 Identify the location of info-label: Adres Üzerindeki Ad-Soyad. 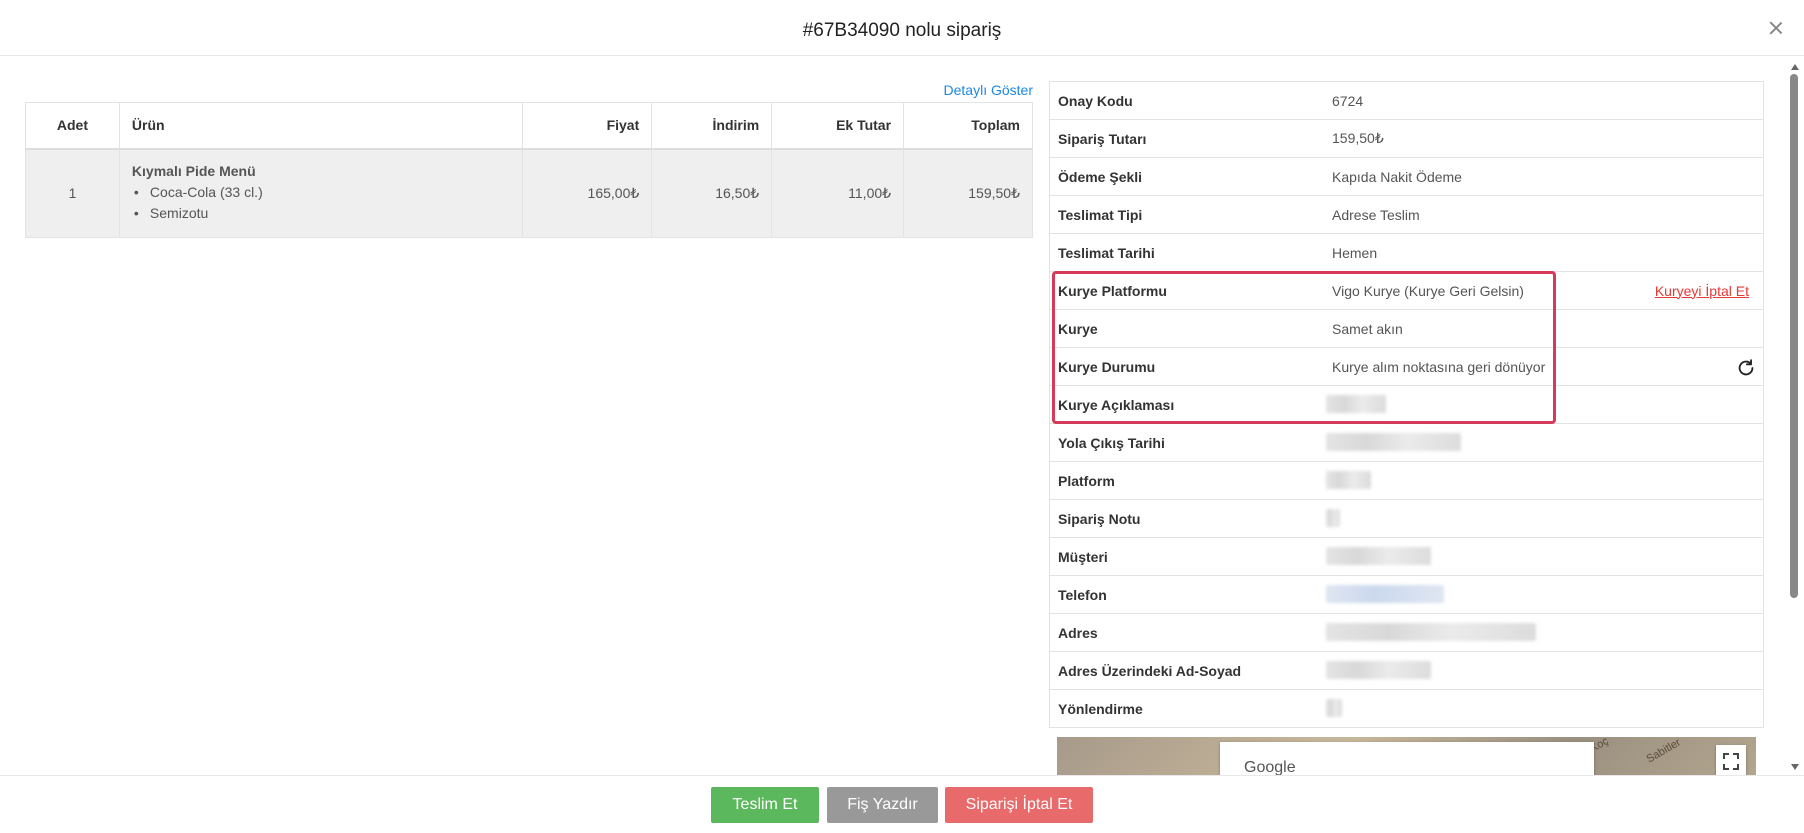
(1150, 670).